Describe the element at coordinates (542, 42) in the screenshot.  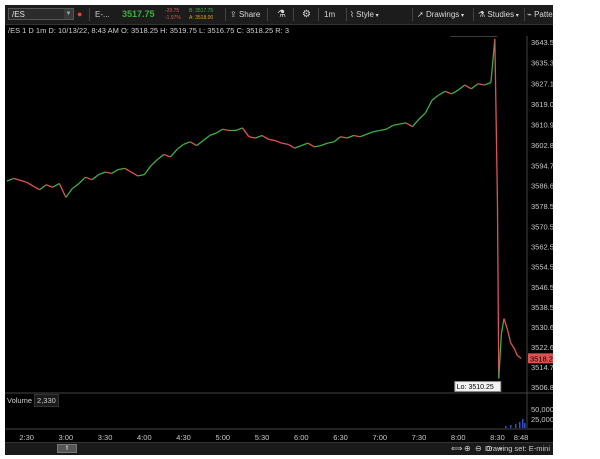
I see `y-tick-label: 3643.54` at that location.